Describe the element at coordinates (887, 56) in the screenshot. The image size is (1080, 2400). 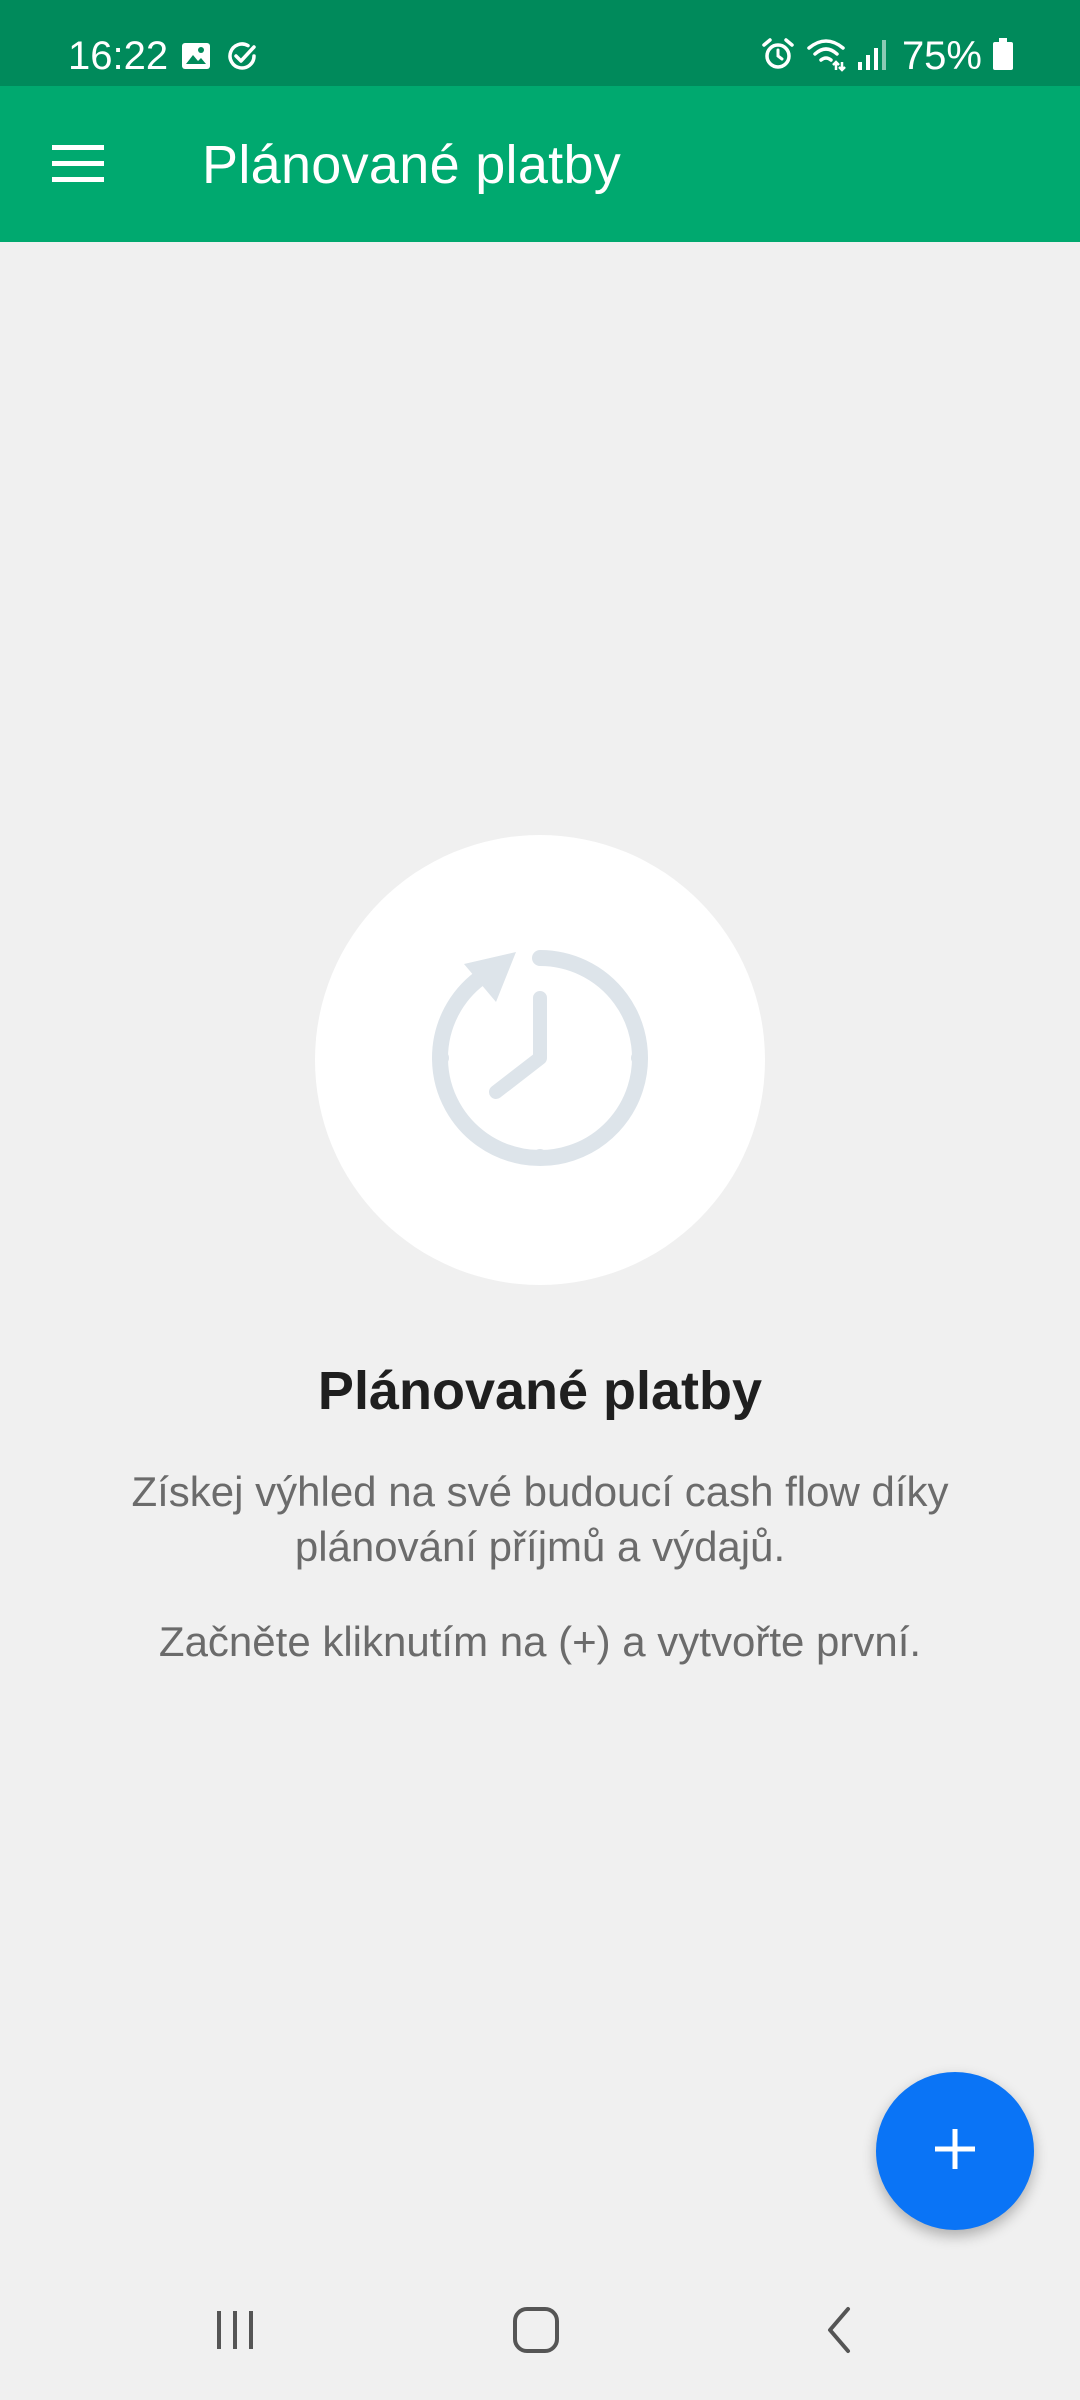
I see `status-system-icons: 75%` at that location.